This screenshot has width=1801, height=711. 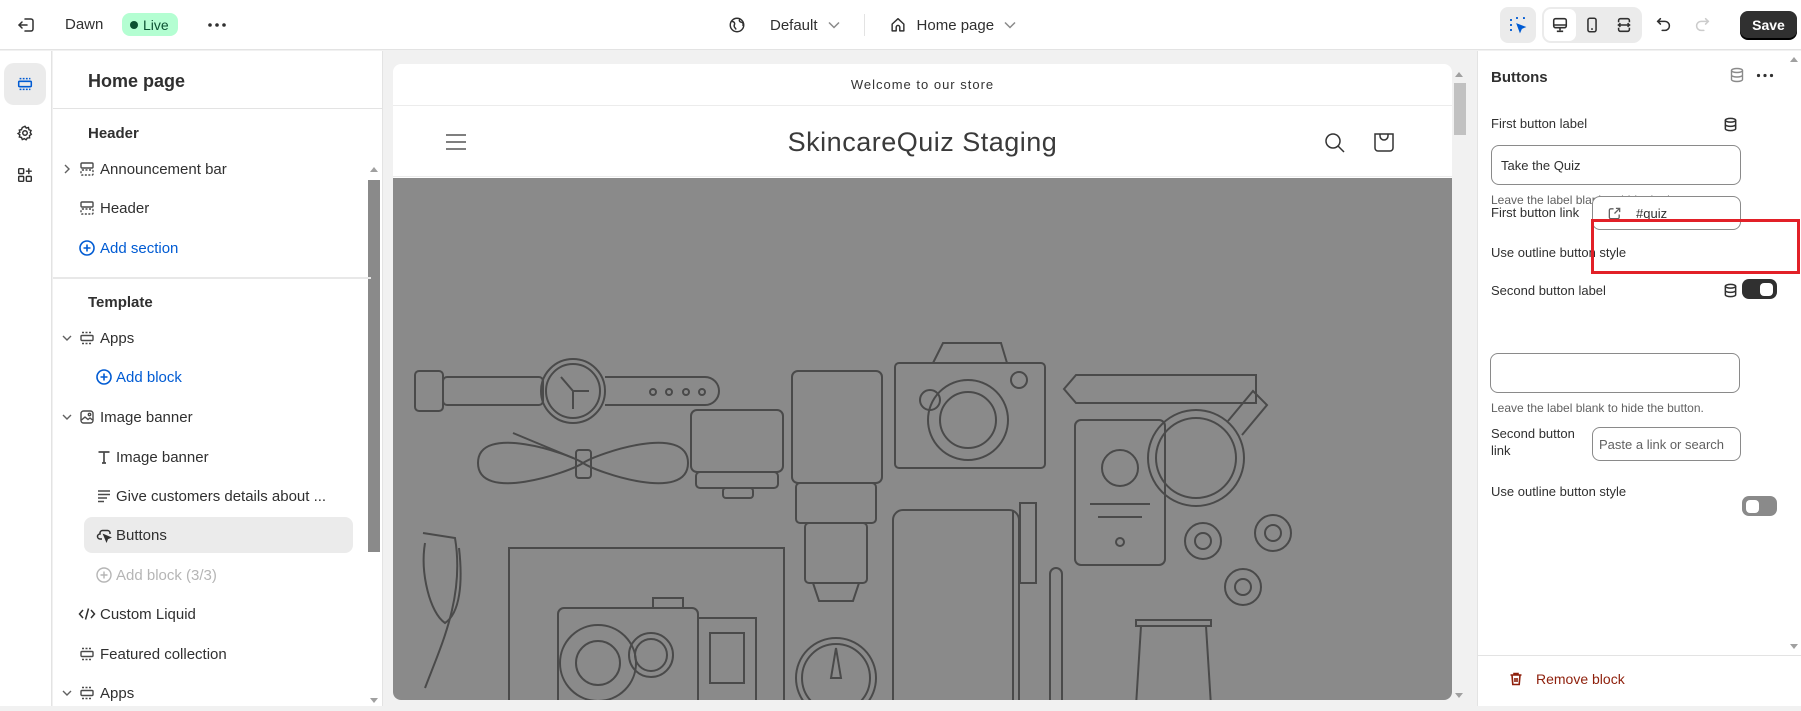 I want to click on page-label: Home page, so click(x=955, y=25).